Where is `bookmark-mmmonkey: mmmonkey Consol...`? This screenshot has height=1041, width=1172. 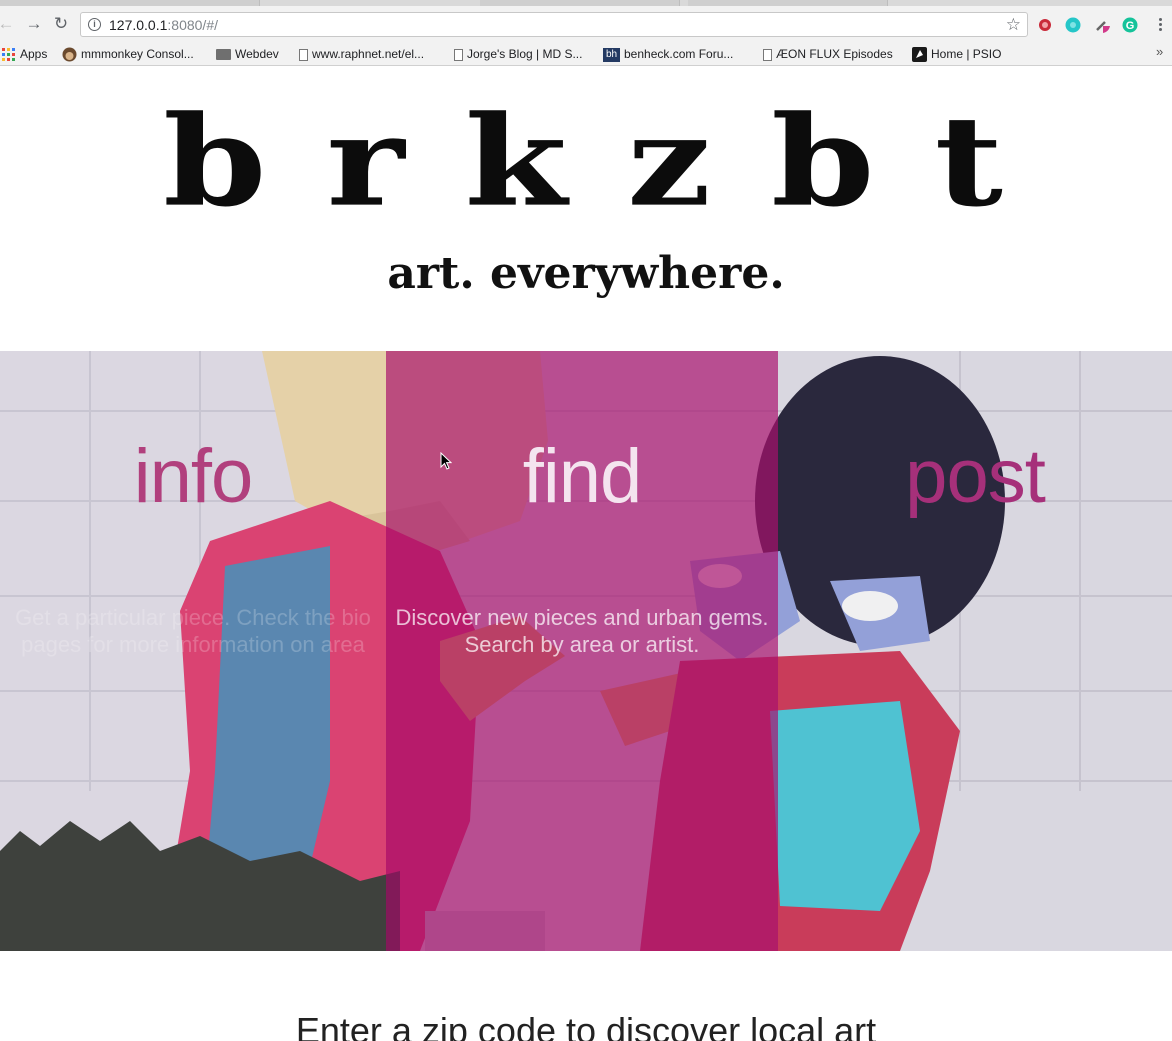 bookmark-mmmonkey: mmmonkey Consol... is located at coordinates (128, 54).